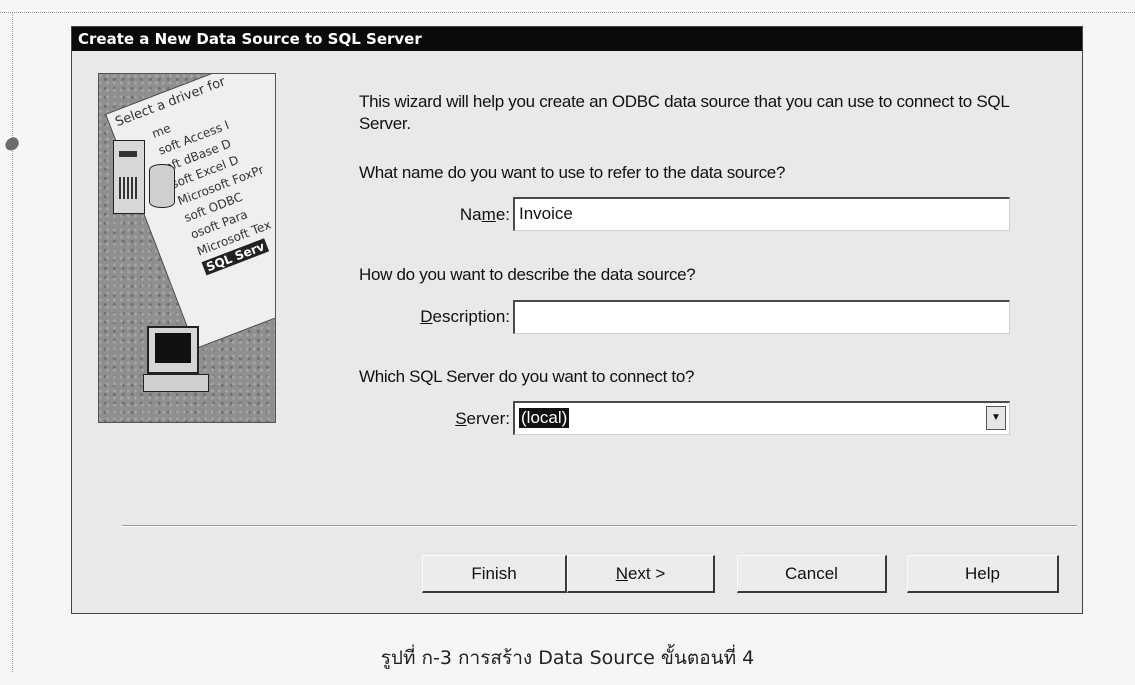 Image resolution: width=1135 pixels, height=685 pixels. What do you see at coordinates (12, 342) in the screenshot?
I see `page-border-left` at bounding box center [12, 342].